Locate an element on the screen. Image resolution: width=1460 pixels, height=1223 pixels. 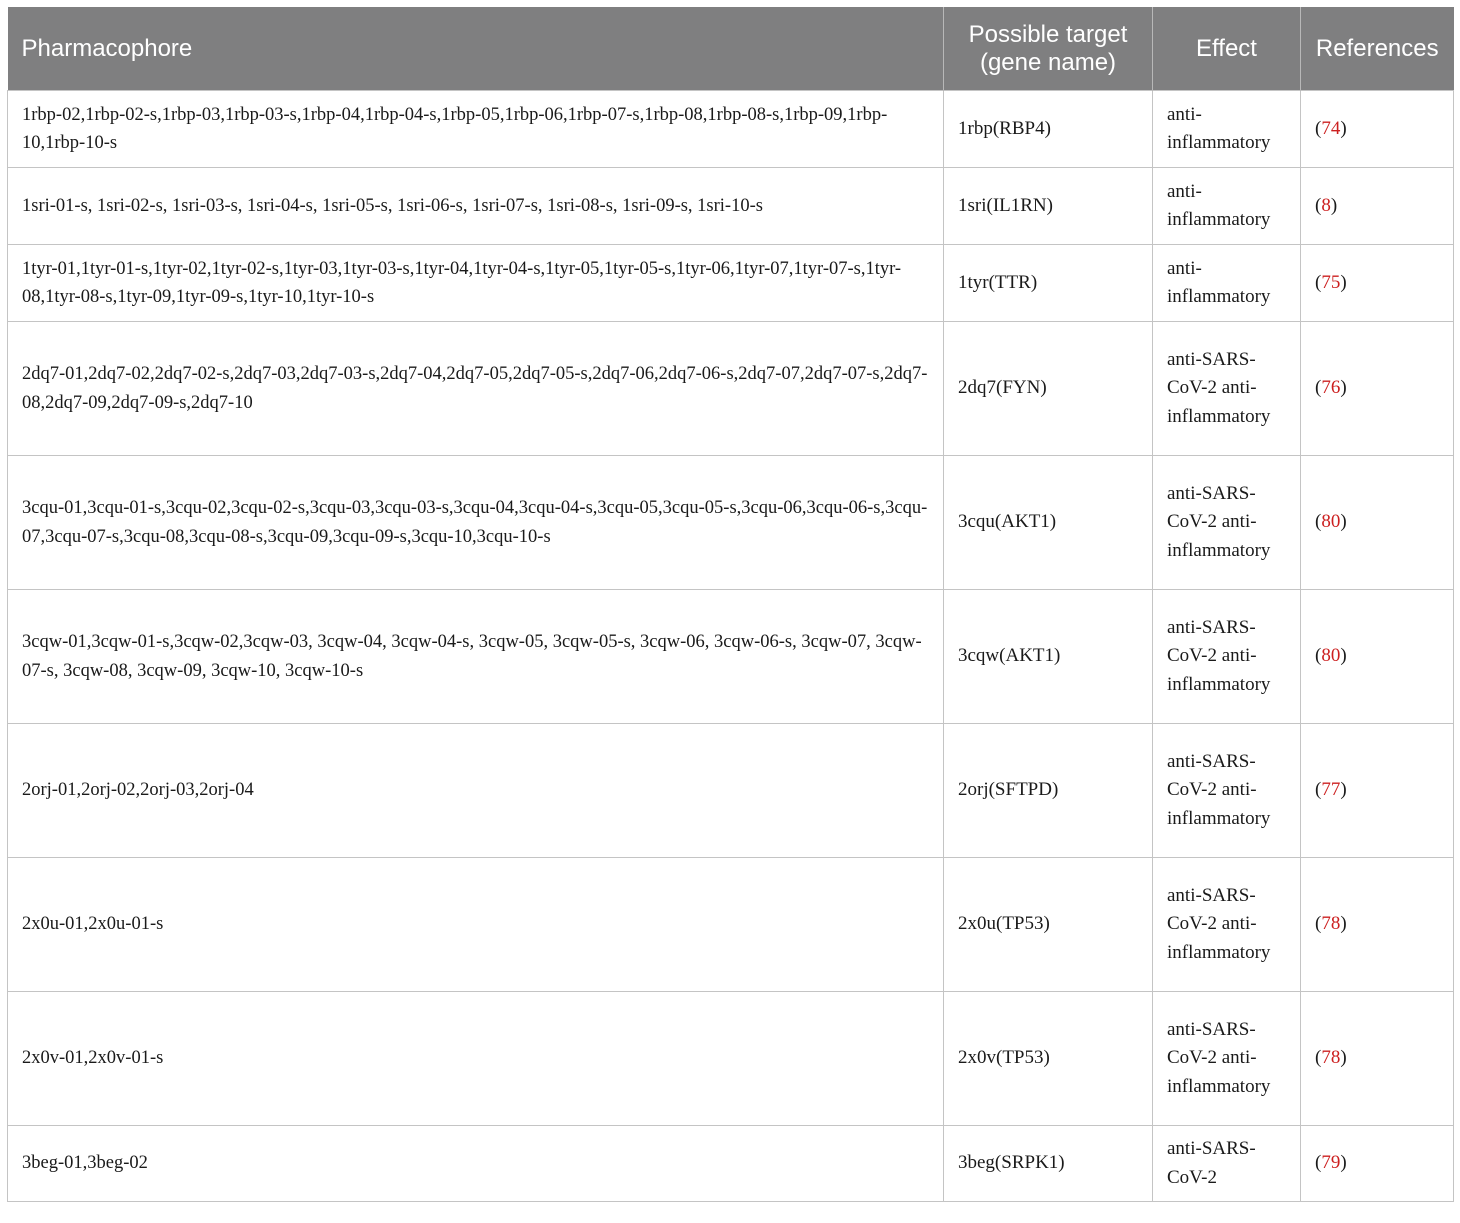
header-possible-target: Possible target (gene name) is located at coordinates (1048, 49).